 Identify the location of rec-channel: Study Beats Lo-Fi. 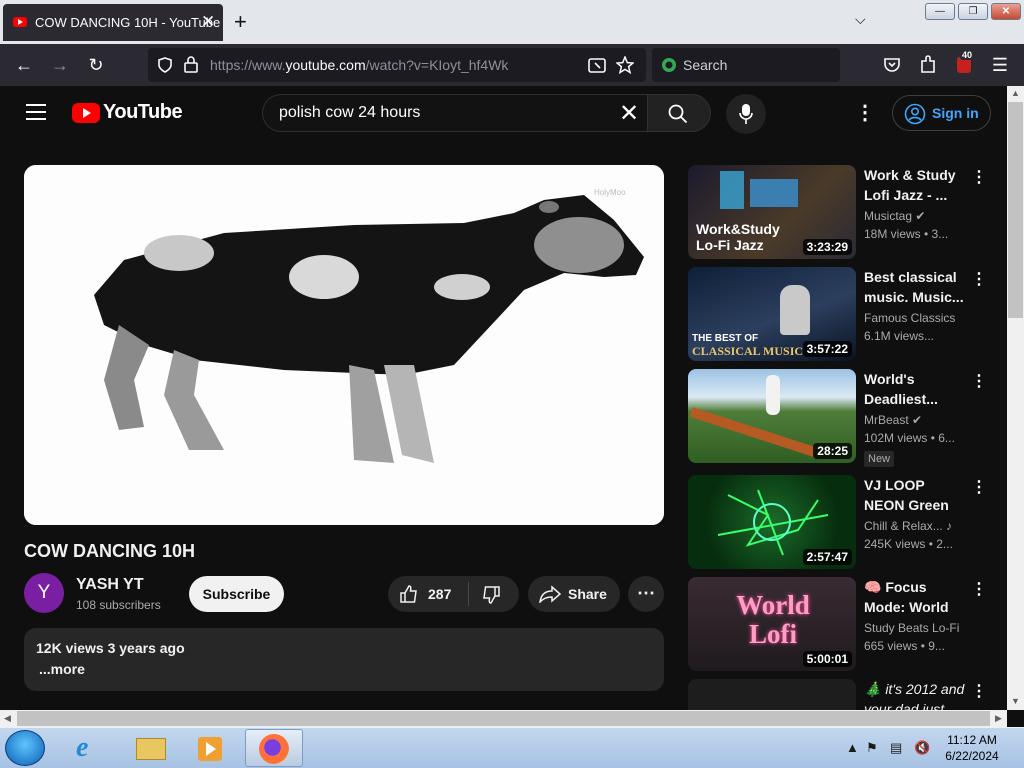
(911, 628).